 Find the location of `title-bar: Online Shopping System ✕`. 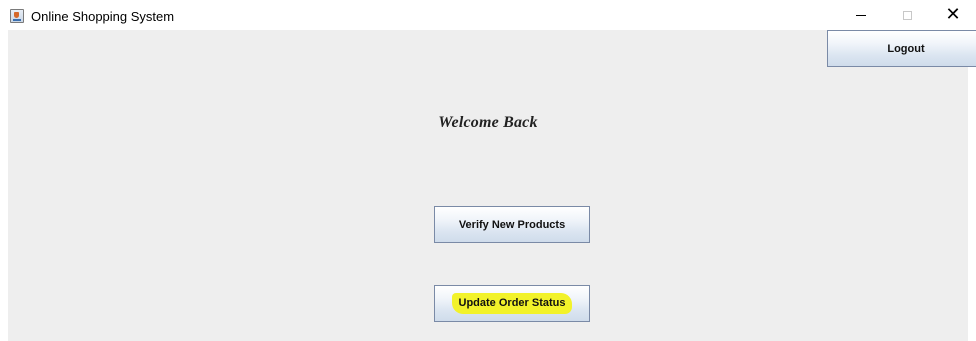

title-bar: Online Shopping System ✕ is located at coordinates (488, 15).